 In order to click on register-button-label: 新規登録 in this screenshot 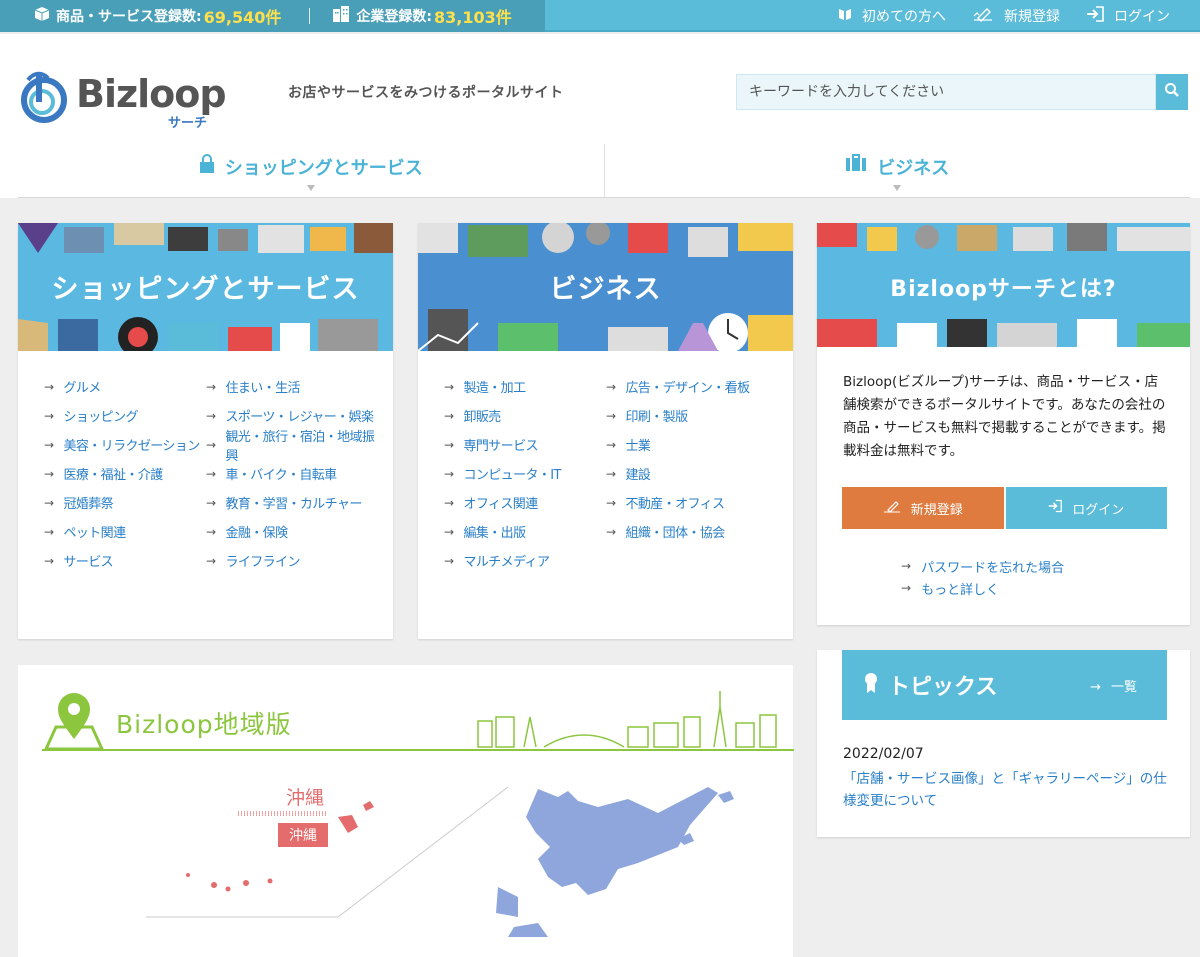, I will do `click(936, 510)`.